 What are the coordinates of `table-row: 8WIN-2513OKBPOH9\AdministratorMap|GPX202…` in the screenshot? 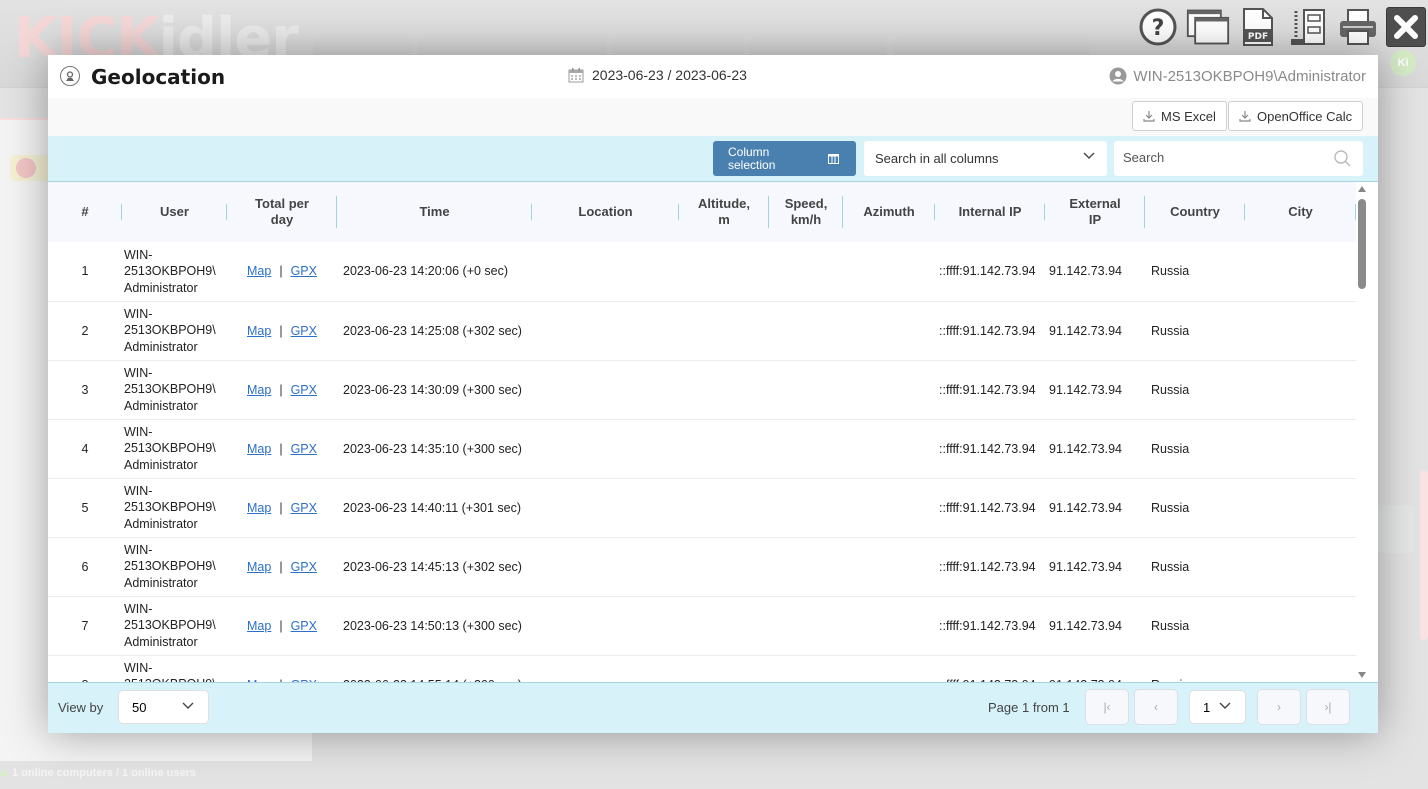 It's located at (702, 668).